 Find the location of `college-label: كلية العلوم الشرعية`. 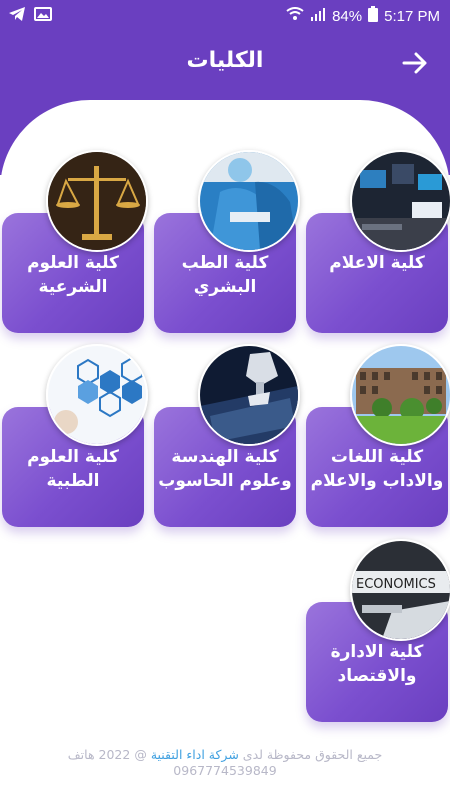

college-label: كلية العلوم الشرعية is located at coordinates (73, 275).